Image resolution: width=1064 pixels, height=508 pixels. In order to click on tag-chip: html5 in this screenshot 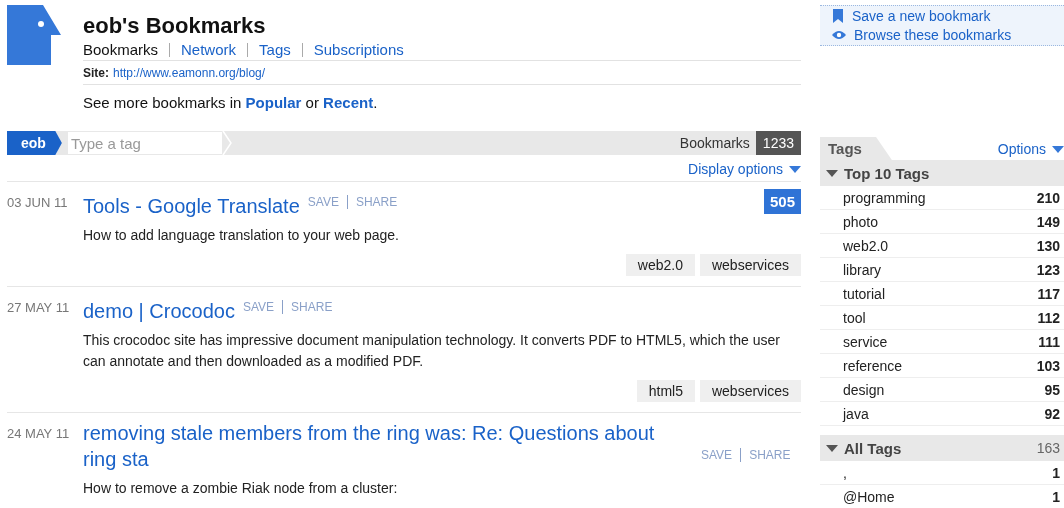, I will do `click(665, 391)`.